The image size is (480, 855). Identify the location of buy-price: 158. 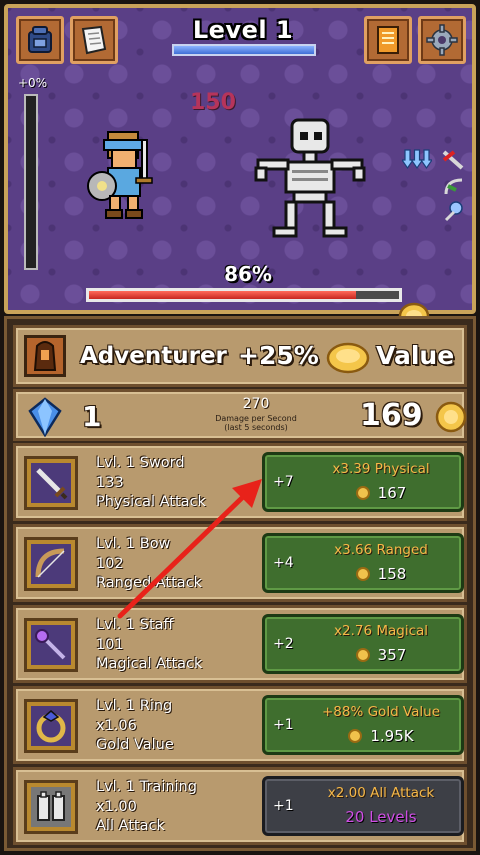
(381, 574).